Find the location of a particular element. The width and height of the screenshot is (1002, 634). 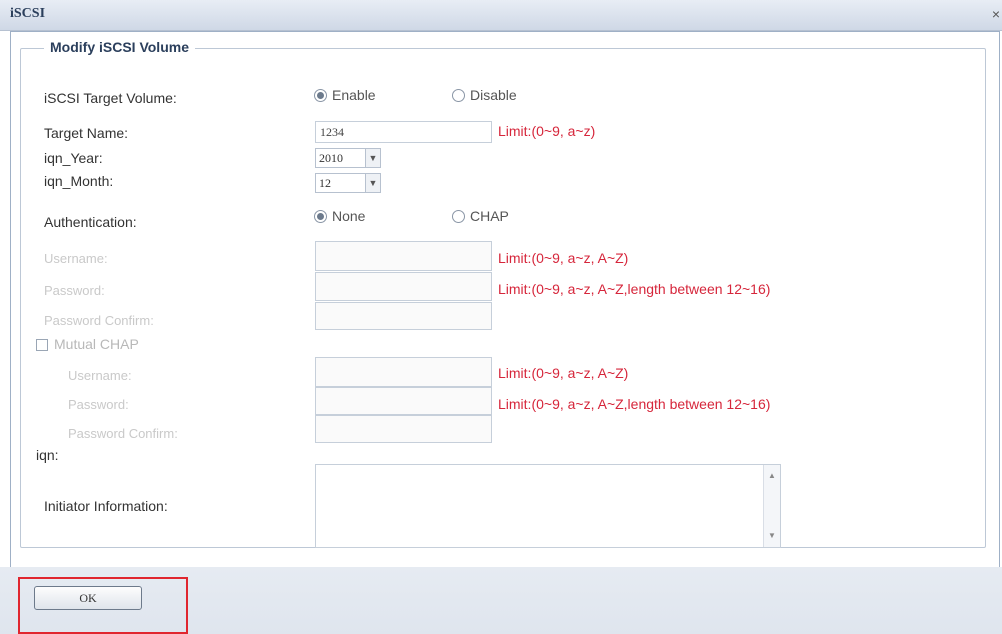

mutual-password-input is located at coordinates (403, 401).